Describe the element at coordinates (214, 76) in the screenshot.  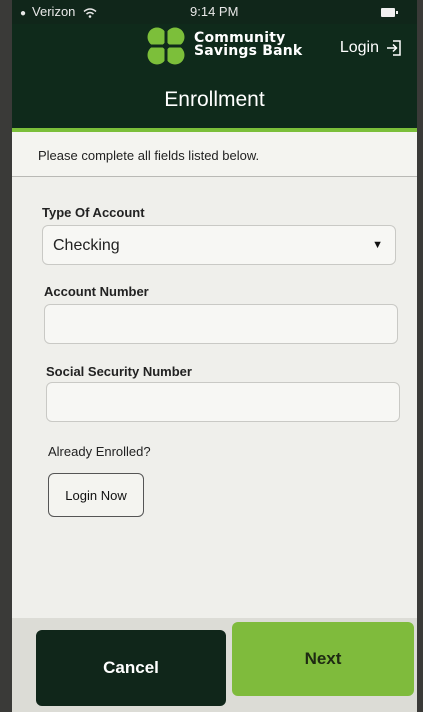
I see `app-header: Community Savings Bank Login Enrollment` at that location.